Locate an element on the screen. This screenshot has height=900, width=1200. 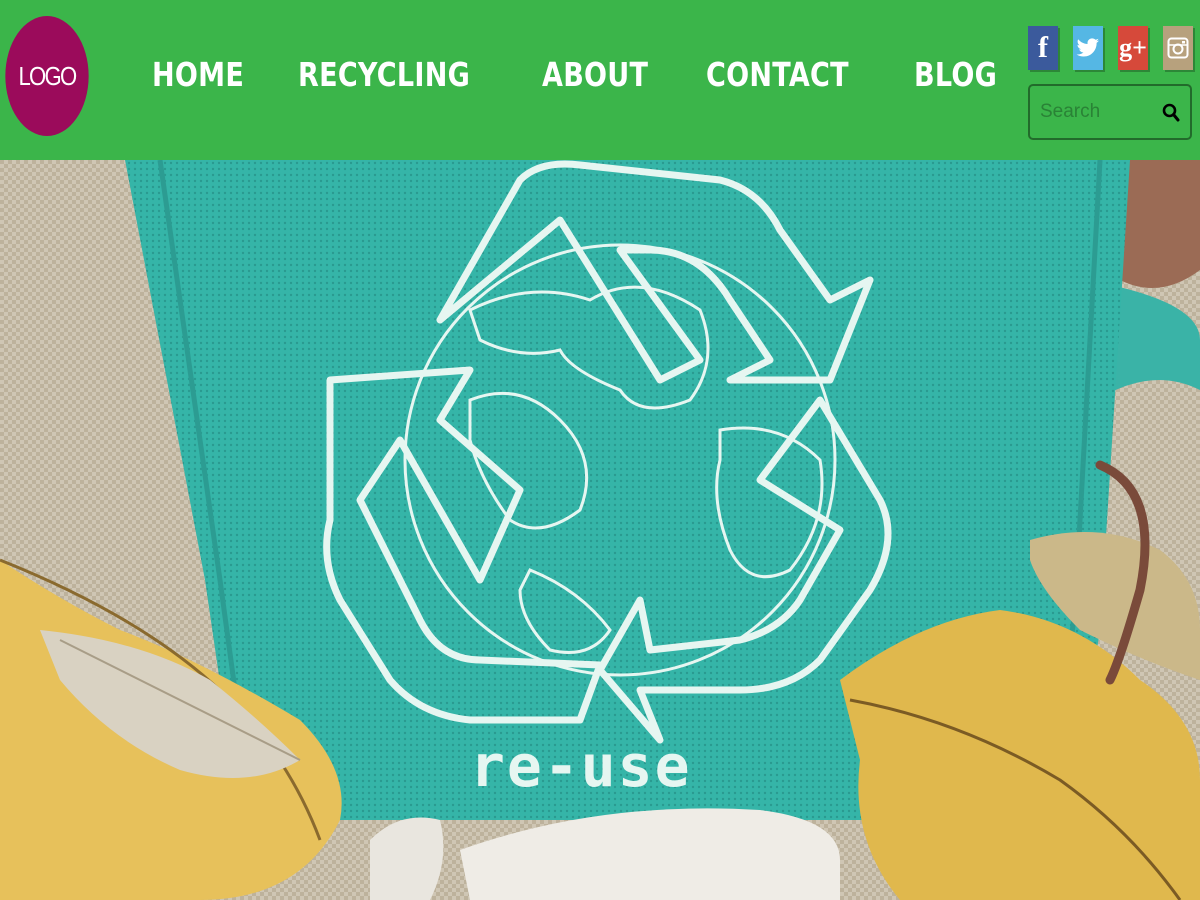
nav-blog-link: BLOG is located at coordinates (955, 74).